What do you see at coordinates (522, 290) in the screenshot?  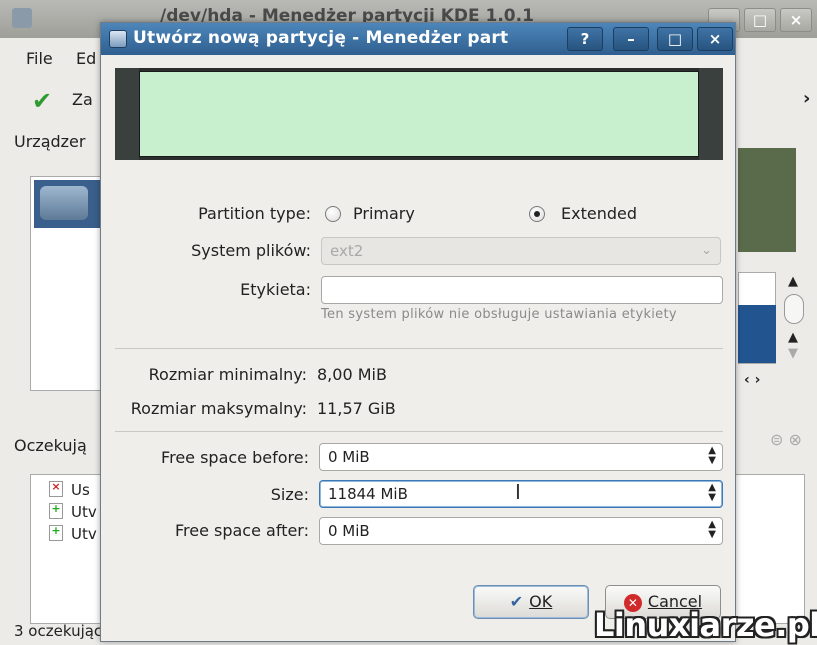 I see `partition-label-input` at bounding box center [522, 290].